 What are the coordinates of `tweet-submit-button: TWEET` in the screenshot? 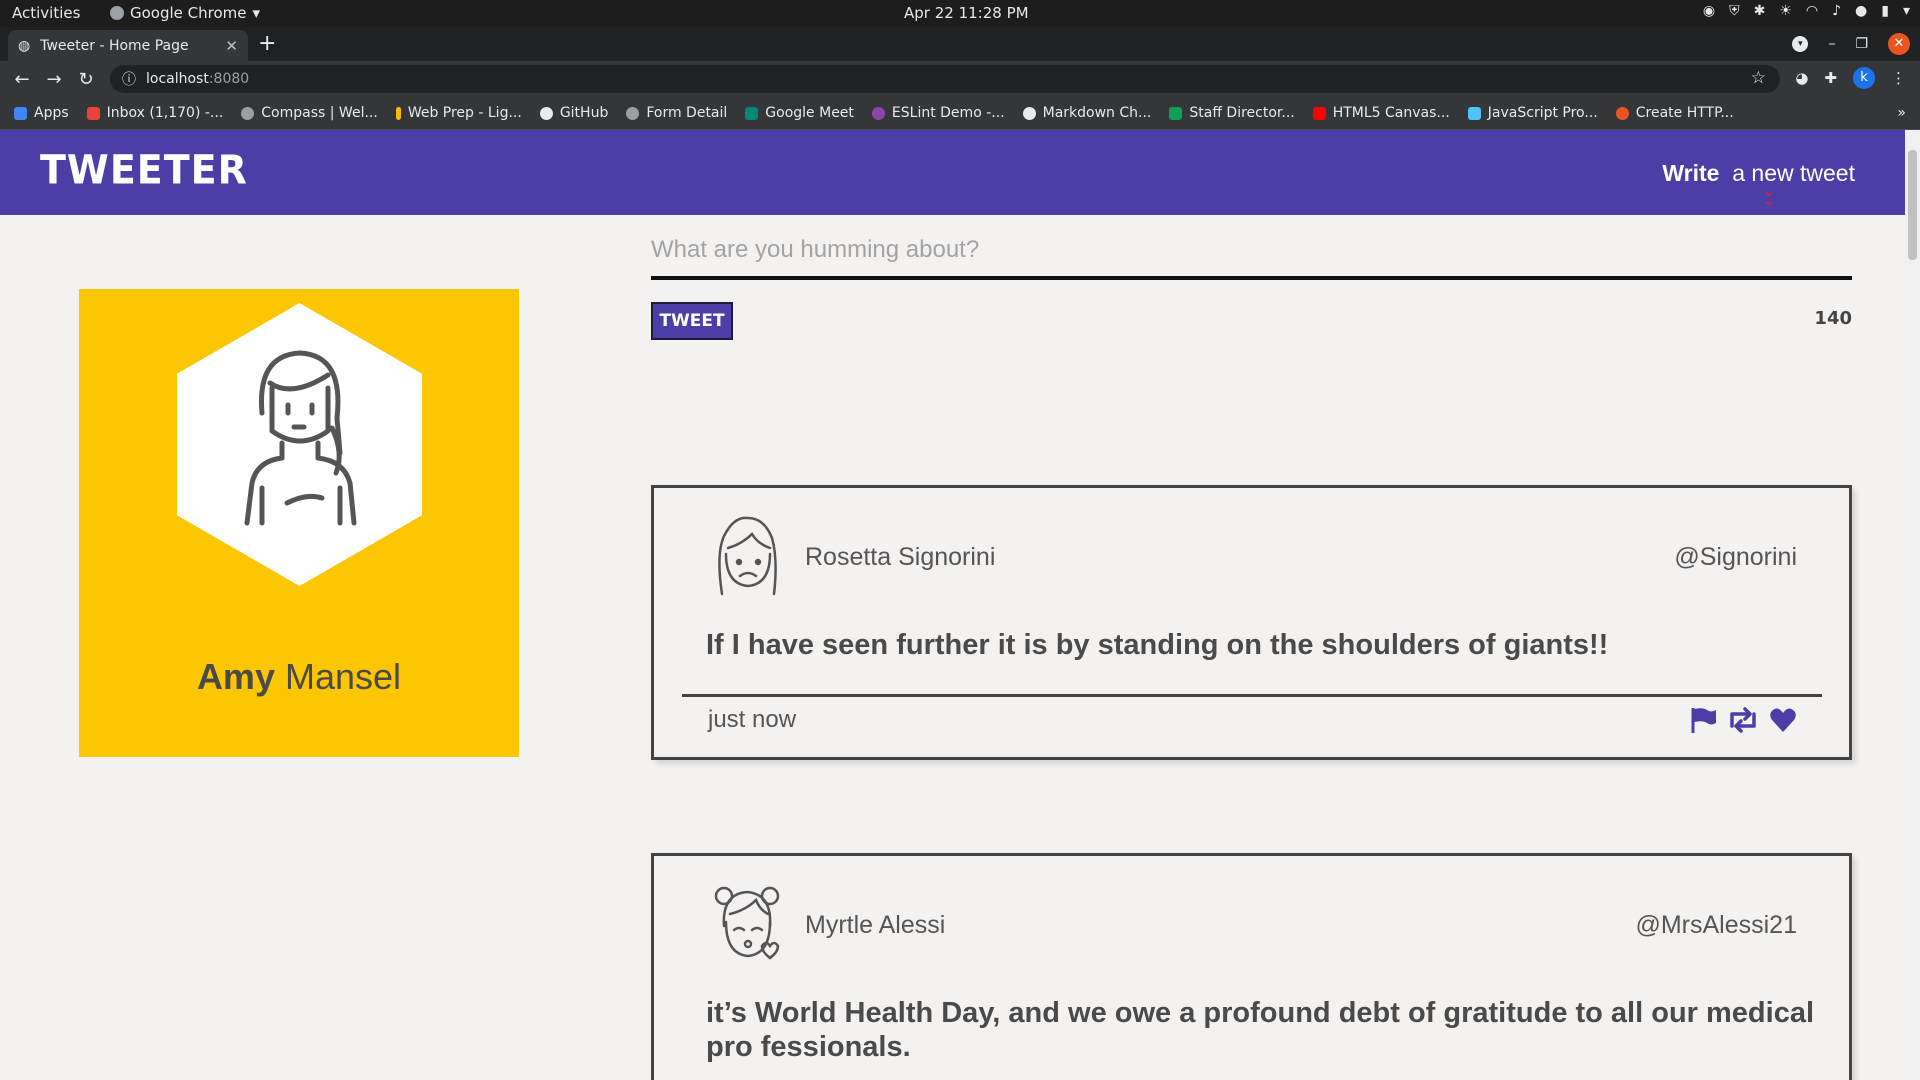 It's located at (692, 321).